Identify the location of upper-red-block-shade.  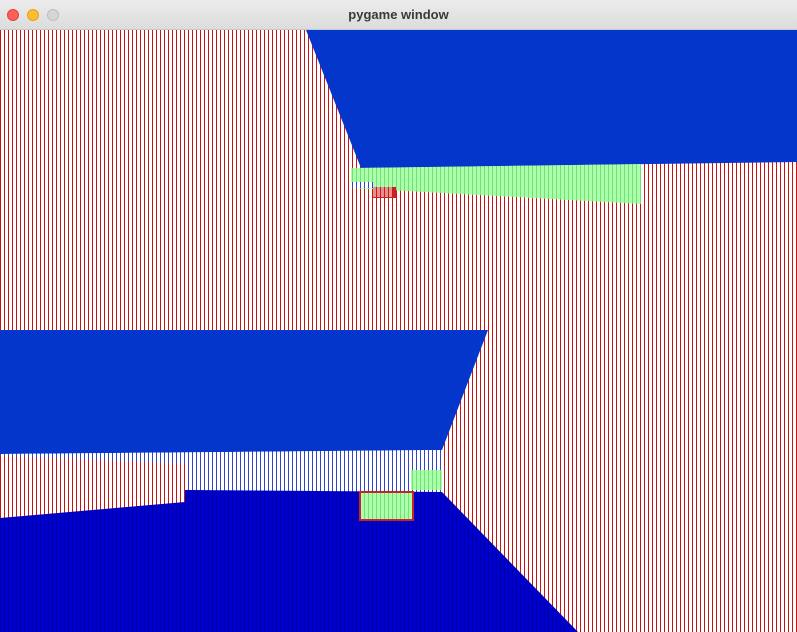
(383, 192).